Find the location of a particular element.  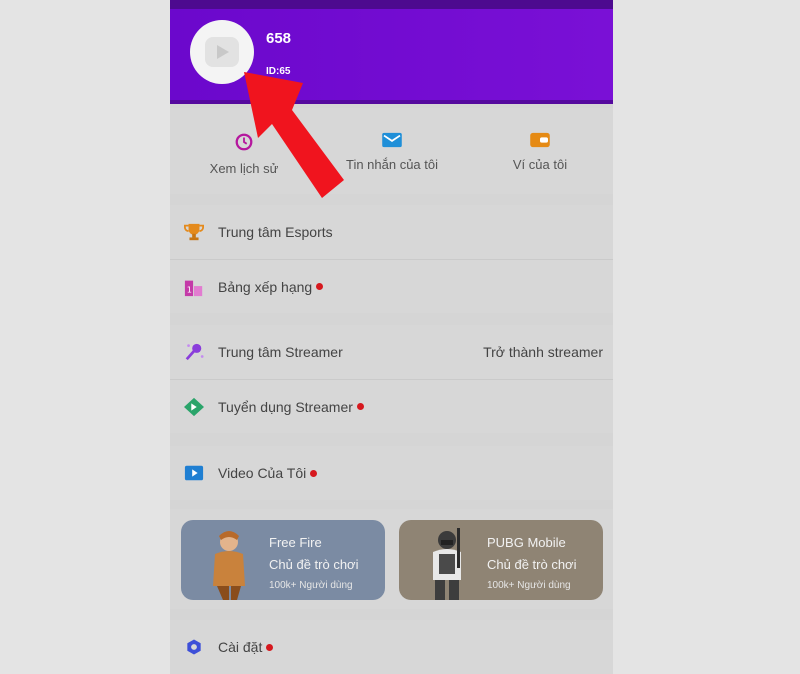

microphone-icon is located at coordinates (194, 352).